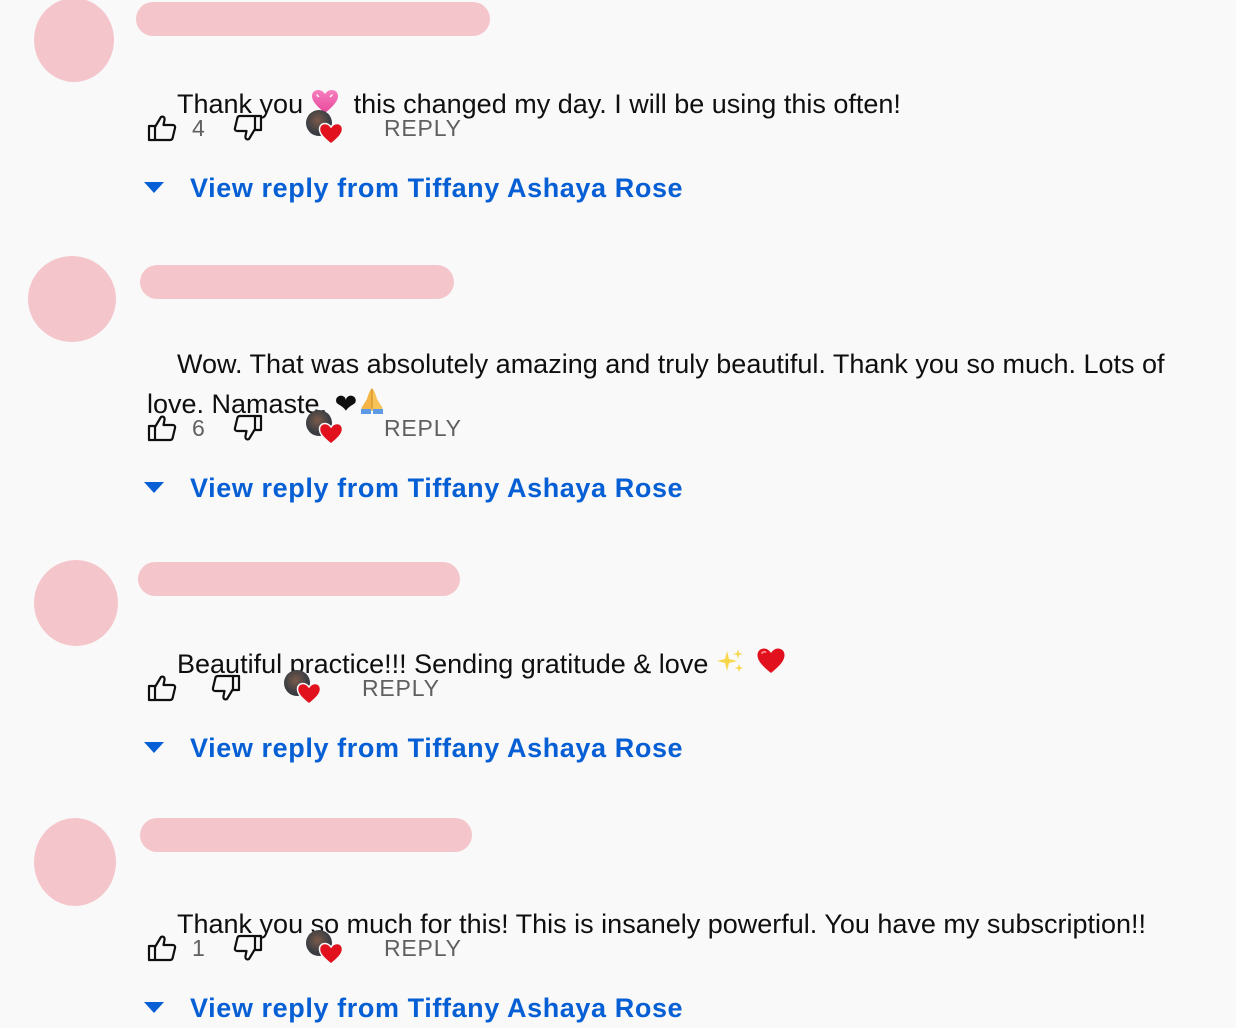 The height and width of the screenshot is (1028, 1236). I want to click on comment-actions: 6 REPLY, so click(304, 428).